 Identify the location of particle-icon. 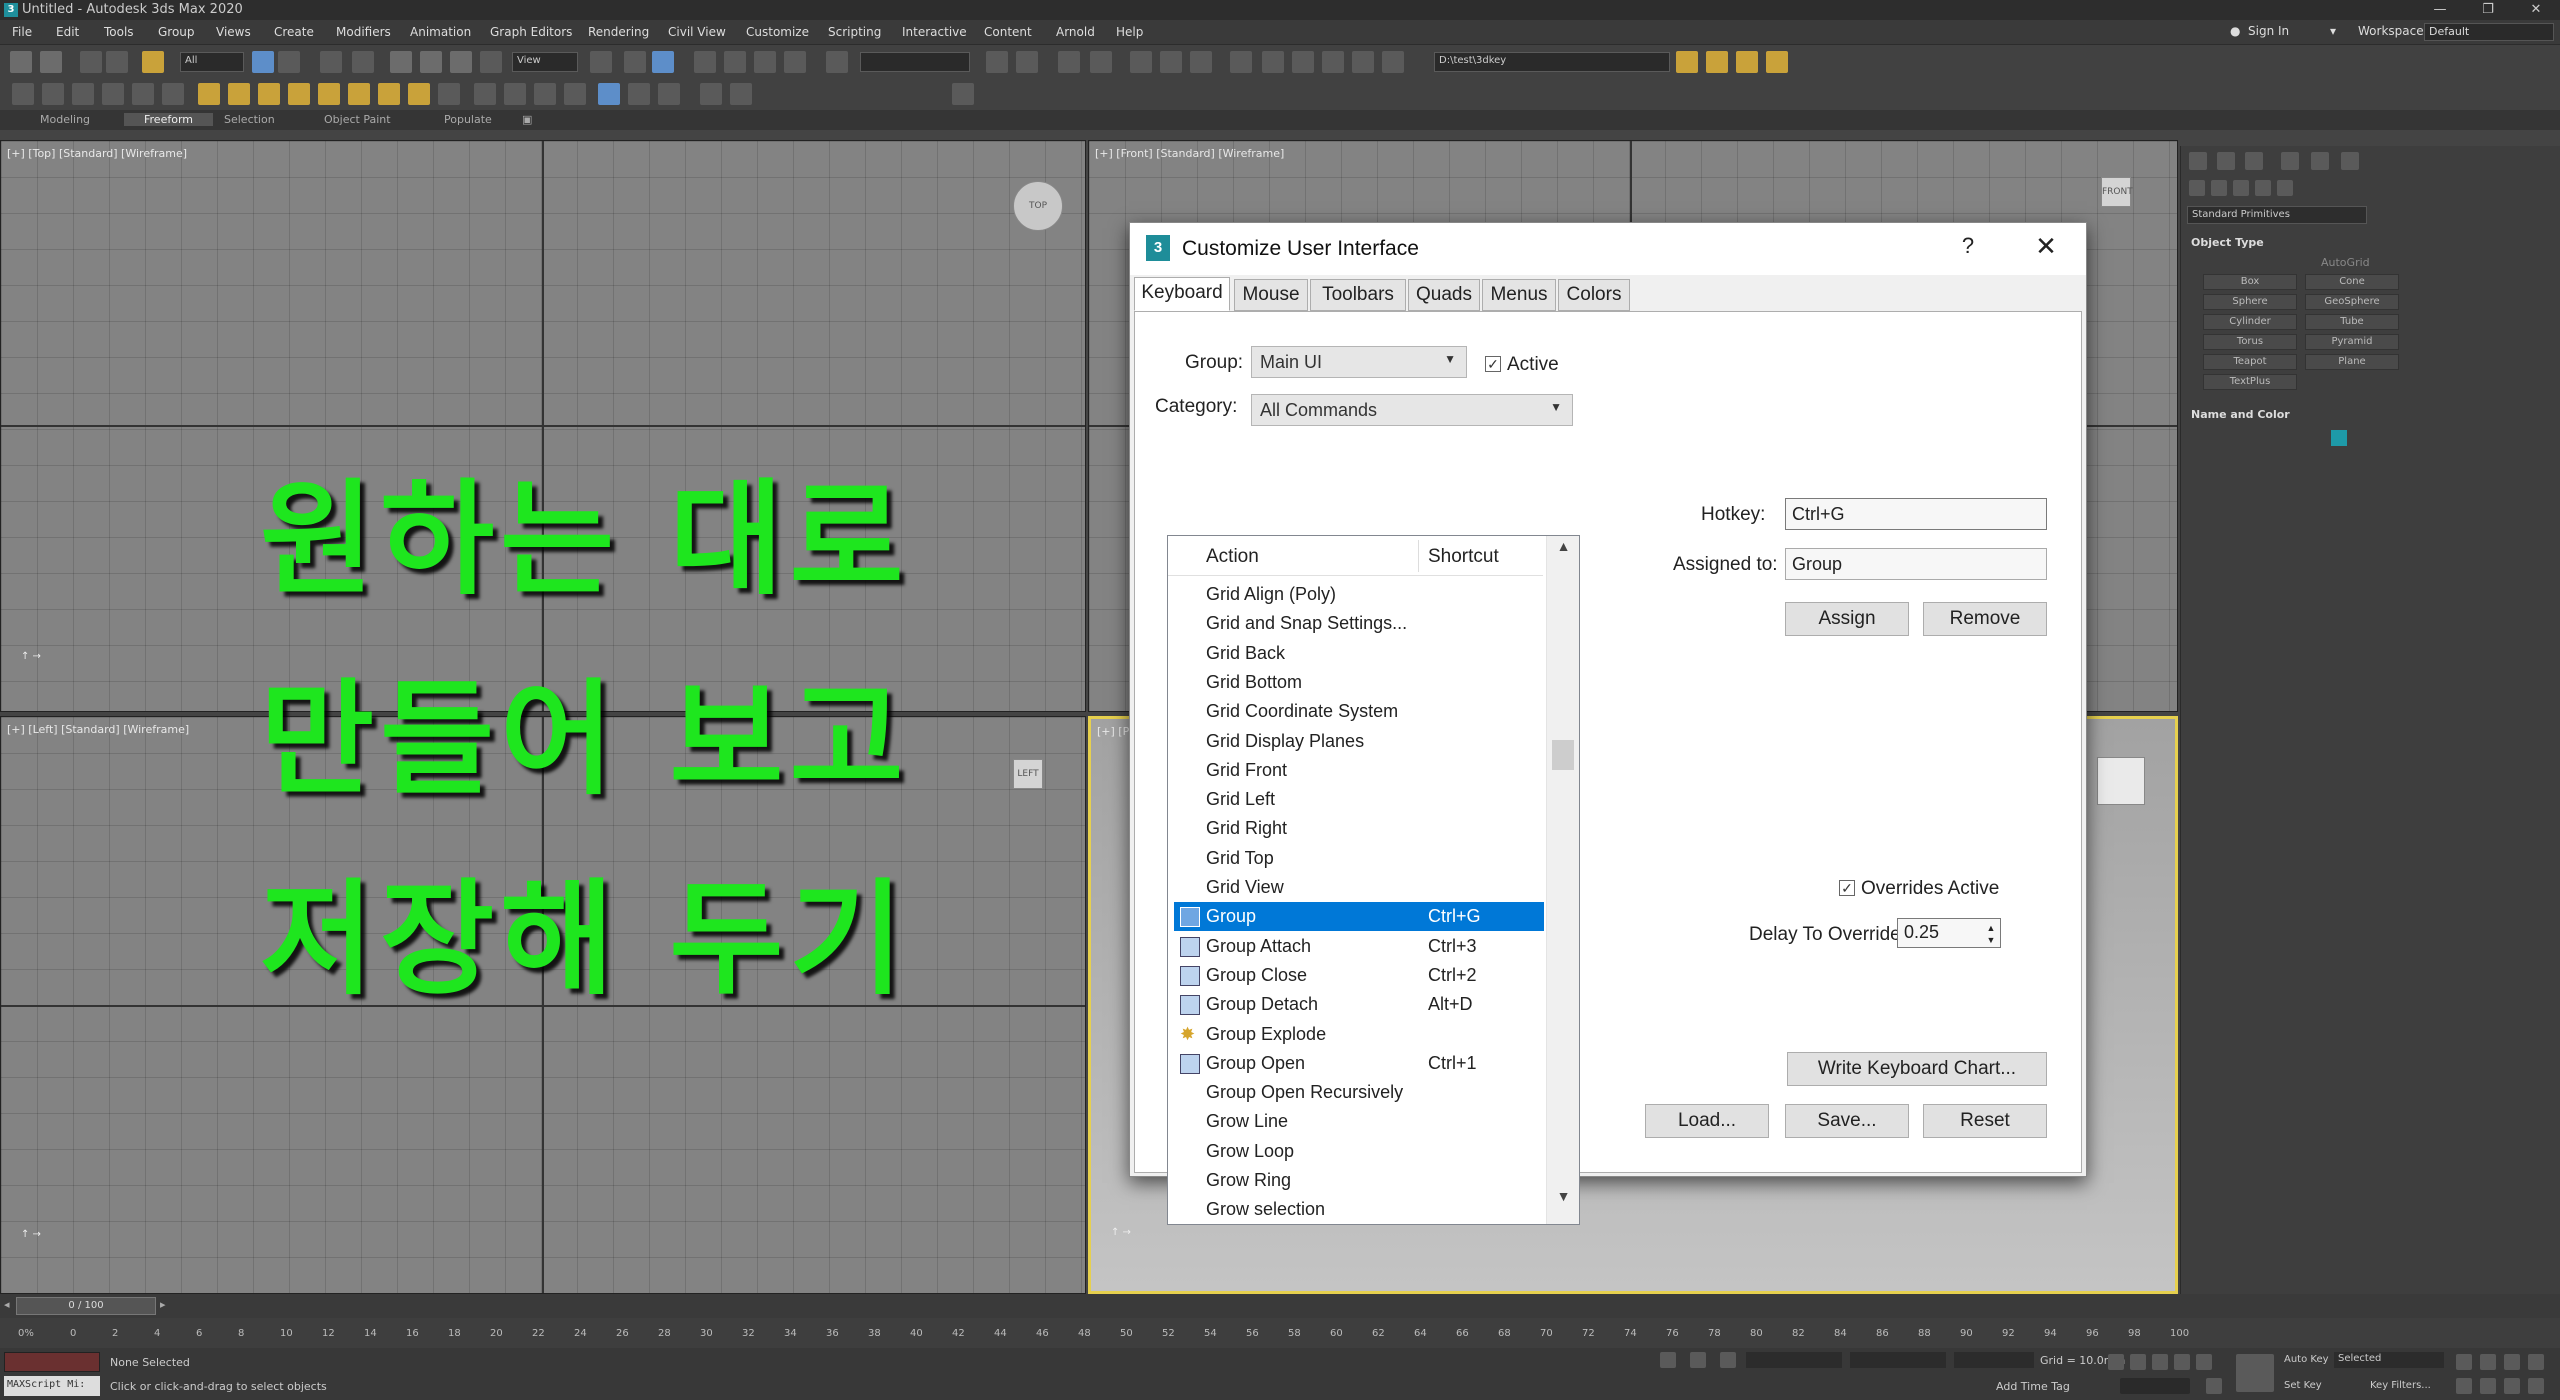
(419, 94).